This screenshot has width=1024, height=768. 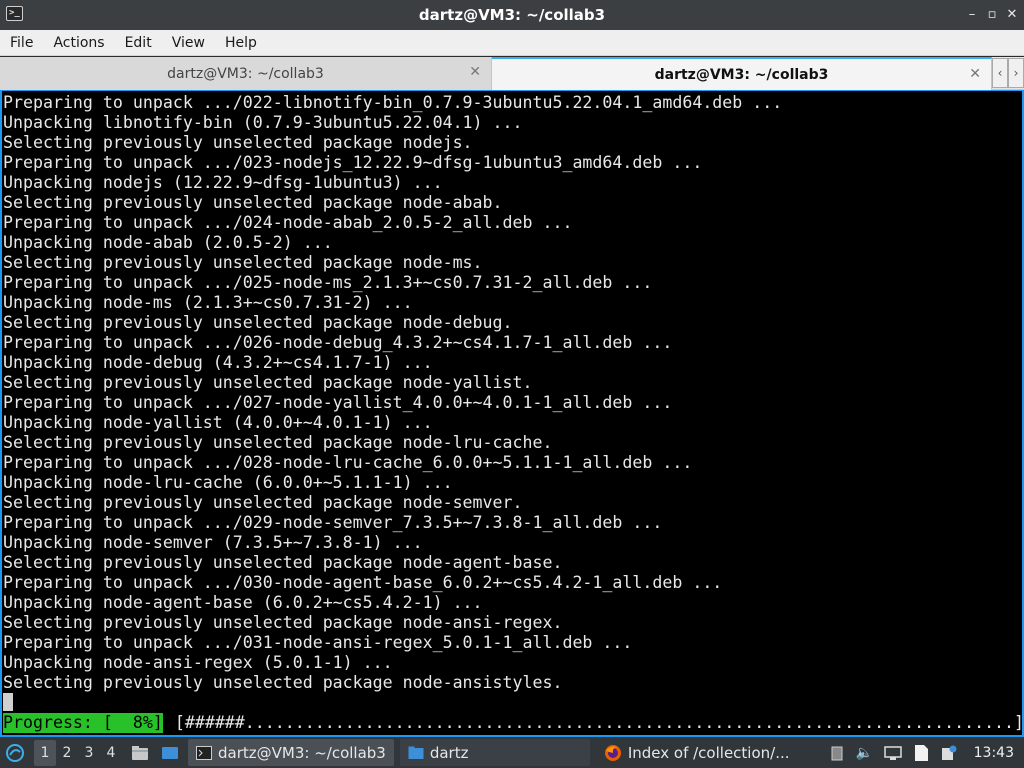 I want to click on volume-icon: 🔈, so click(x=865, y=753).